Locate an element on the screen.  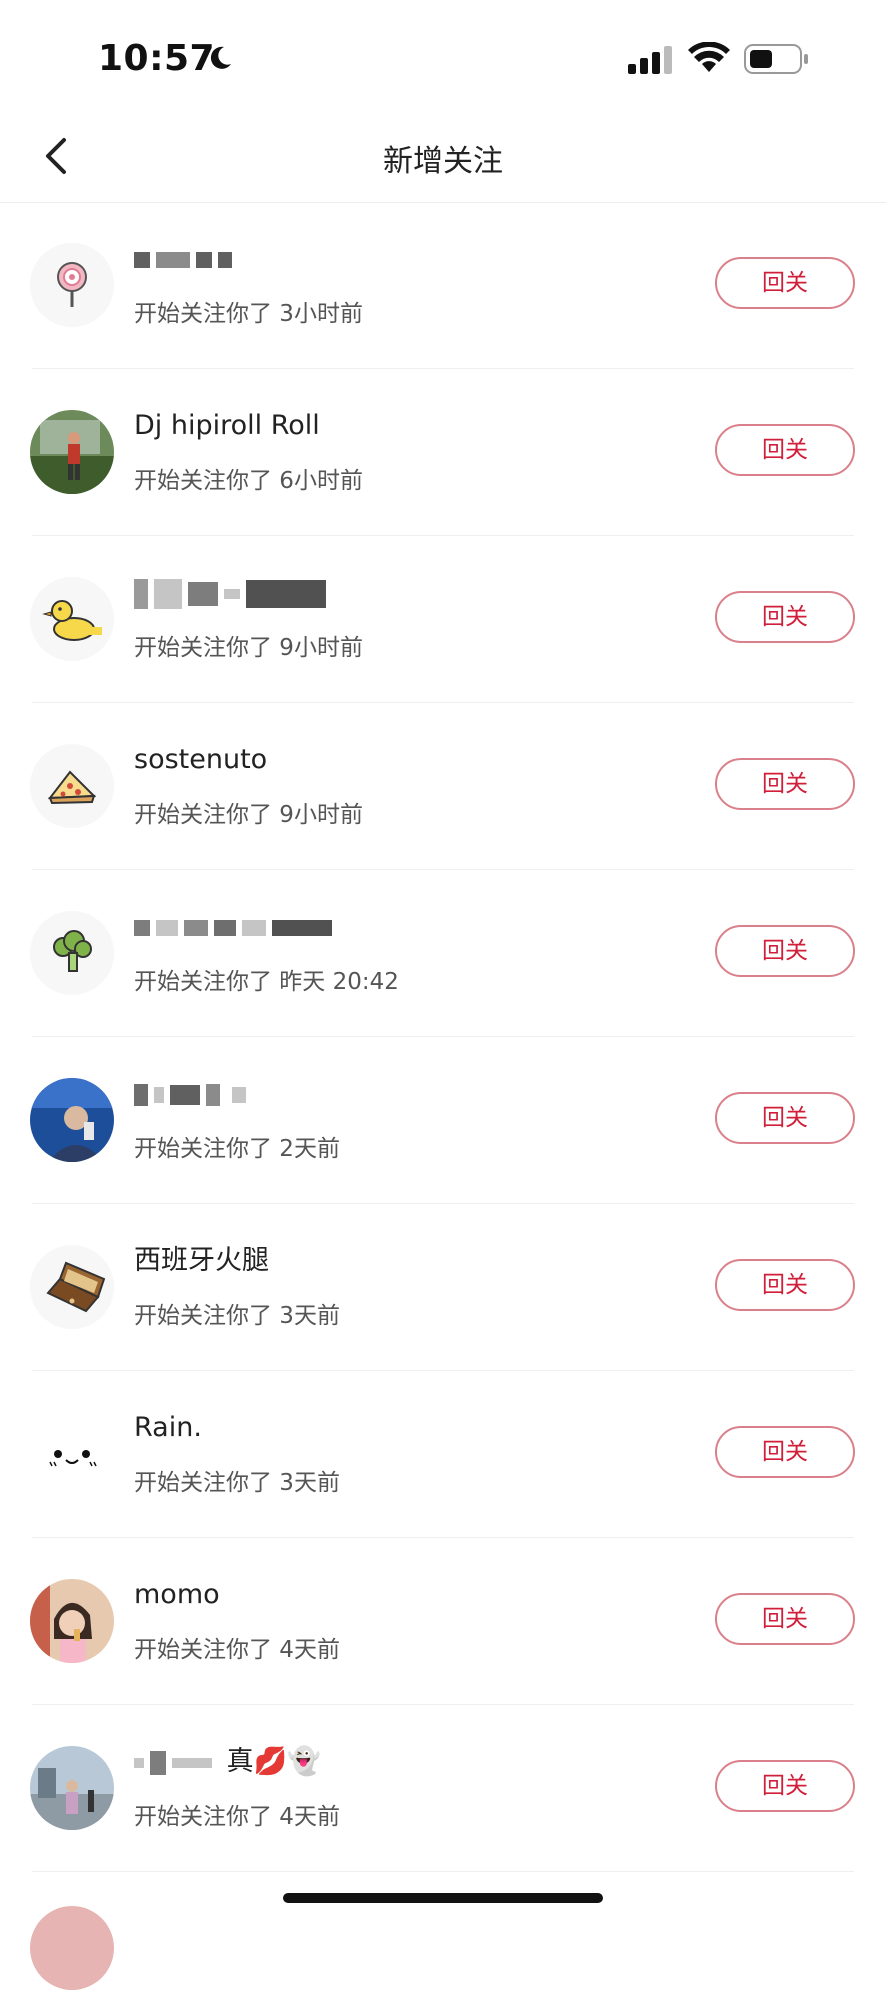
moon-icon is located at coordinates (220, 57).